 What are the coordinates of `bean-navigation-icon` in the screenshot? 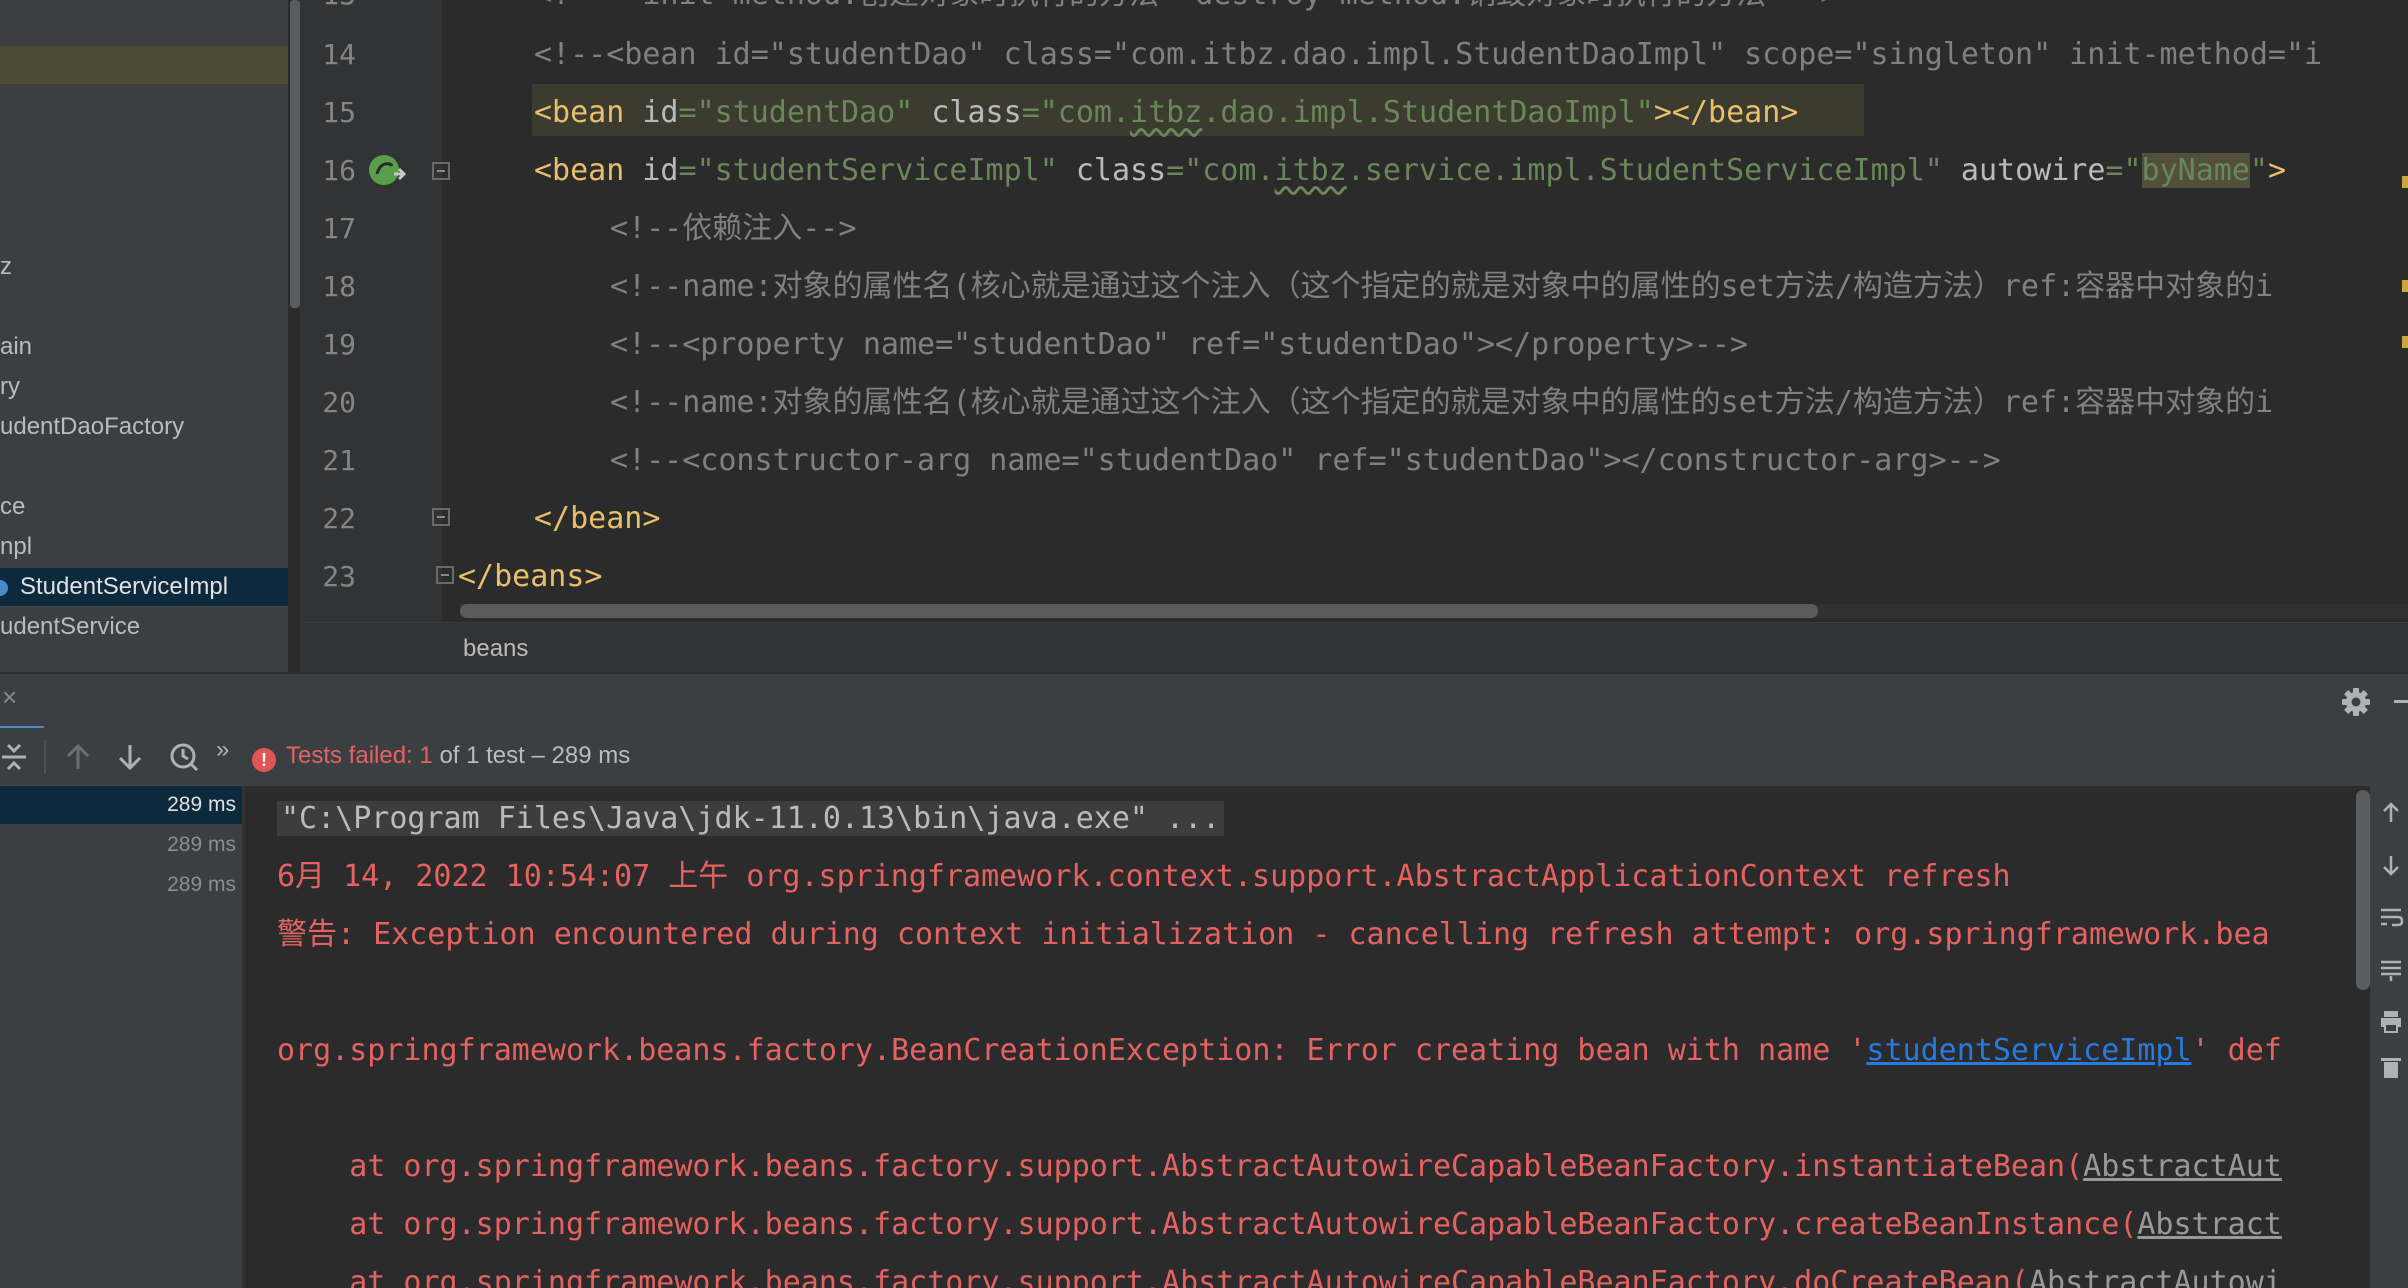 It's located at (388, 170).